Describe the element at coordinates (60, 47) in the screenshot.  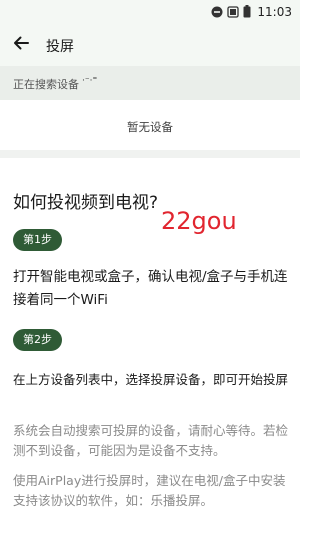
I see `page-title: 投屏` at that location.